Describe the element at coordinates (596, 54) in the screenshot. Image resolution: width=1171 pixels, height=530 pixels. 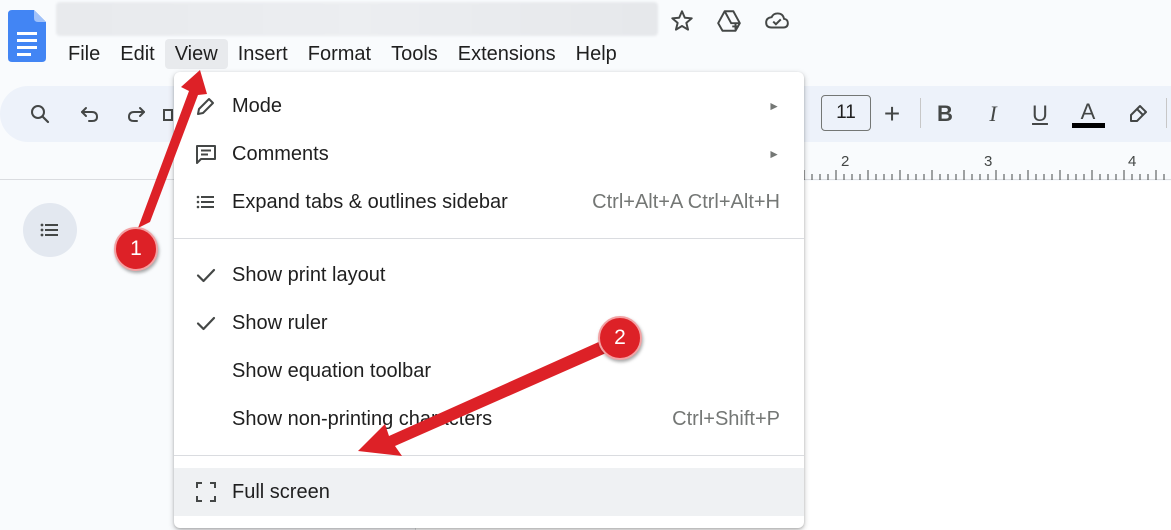
I see `menu-help: Help` at that location.